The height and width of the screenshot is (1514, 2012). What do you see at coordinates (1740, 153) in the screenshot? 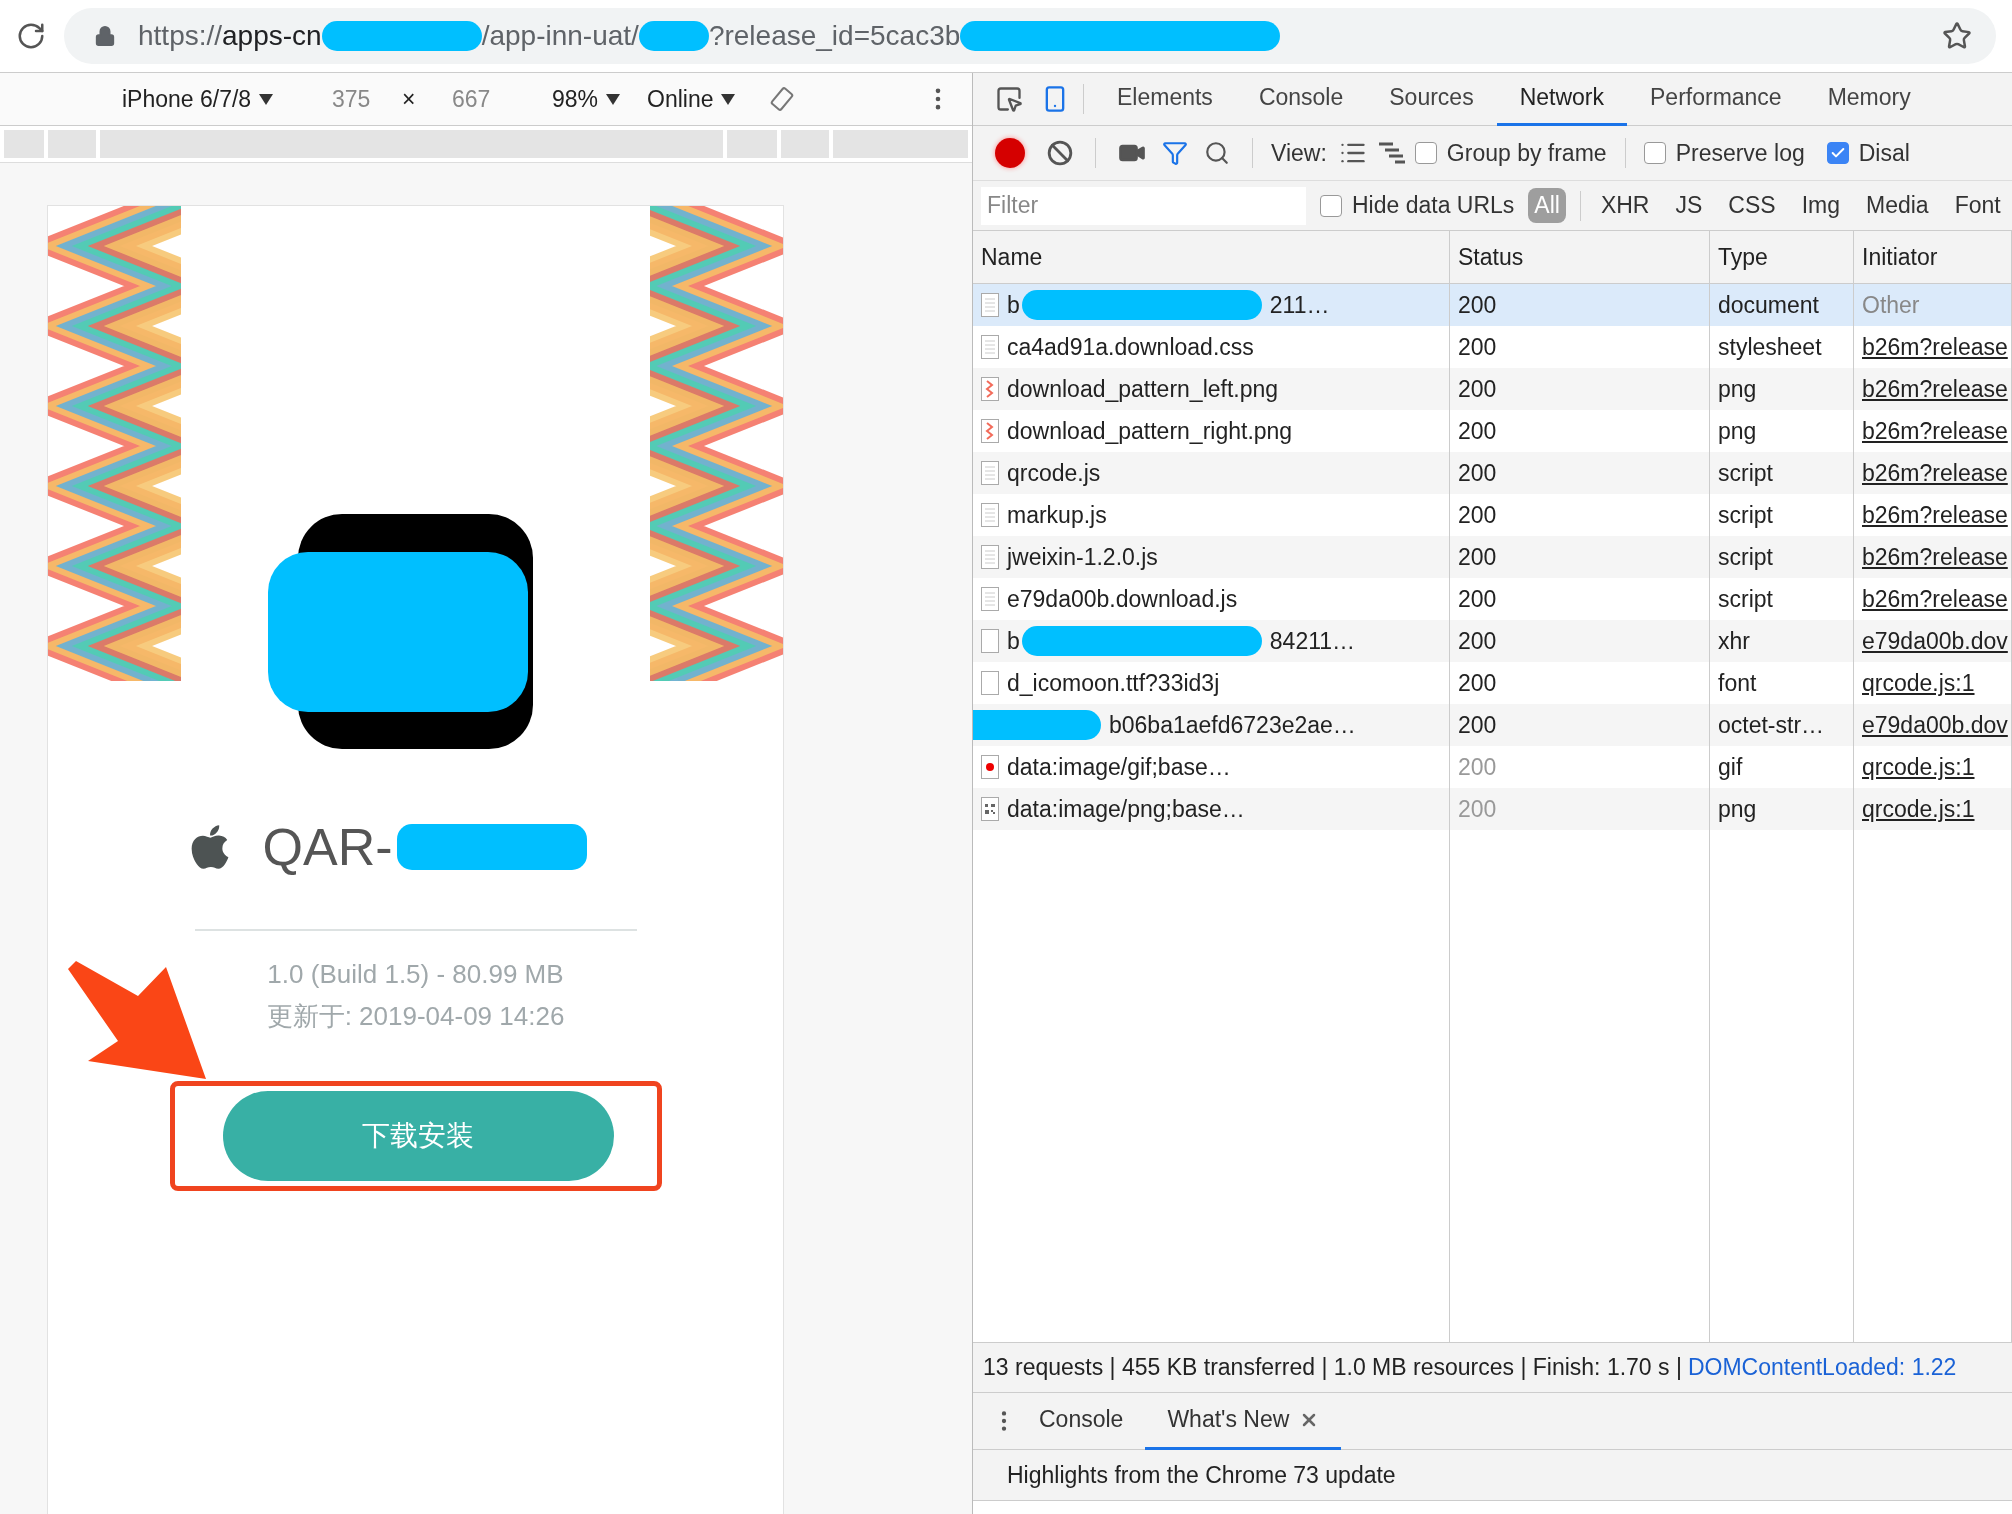
I see `checkbox-label: Preserve log` at bounding box center [1740, 153].